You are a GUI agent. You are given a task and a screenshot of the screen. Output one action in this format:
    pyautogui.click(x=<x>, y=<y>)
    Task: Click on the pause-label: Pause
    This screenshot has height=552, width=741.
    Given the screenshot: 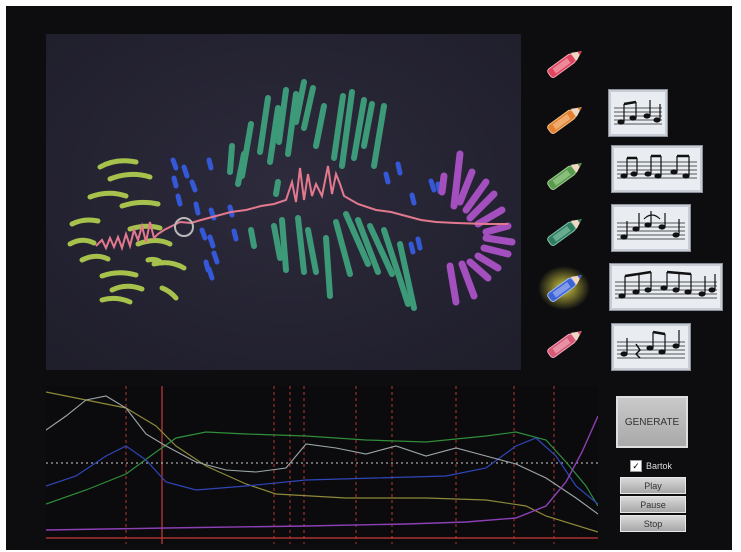 What is the action you would take?
    pyautogui.click(x=653, y=504)
    